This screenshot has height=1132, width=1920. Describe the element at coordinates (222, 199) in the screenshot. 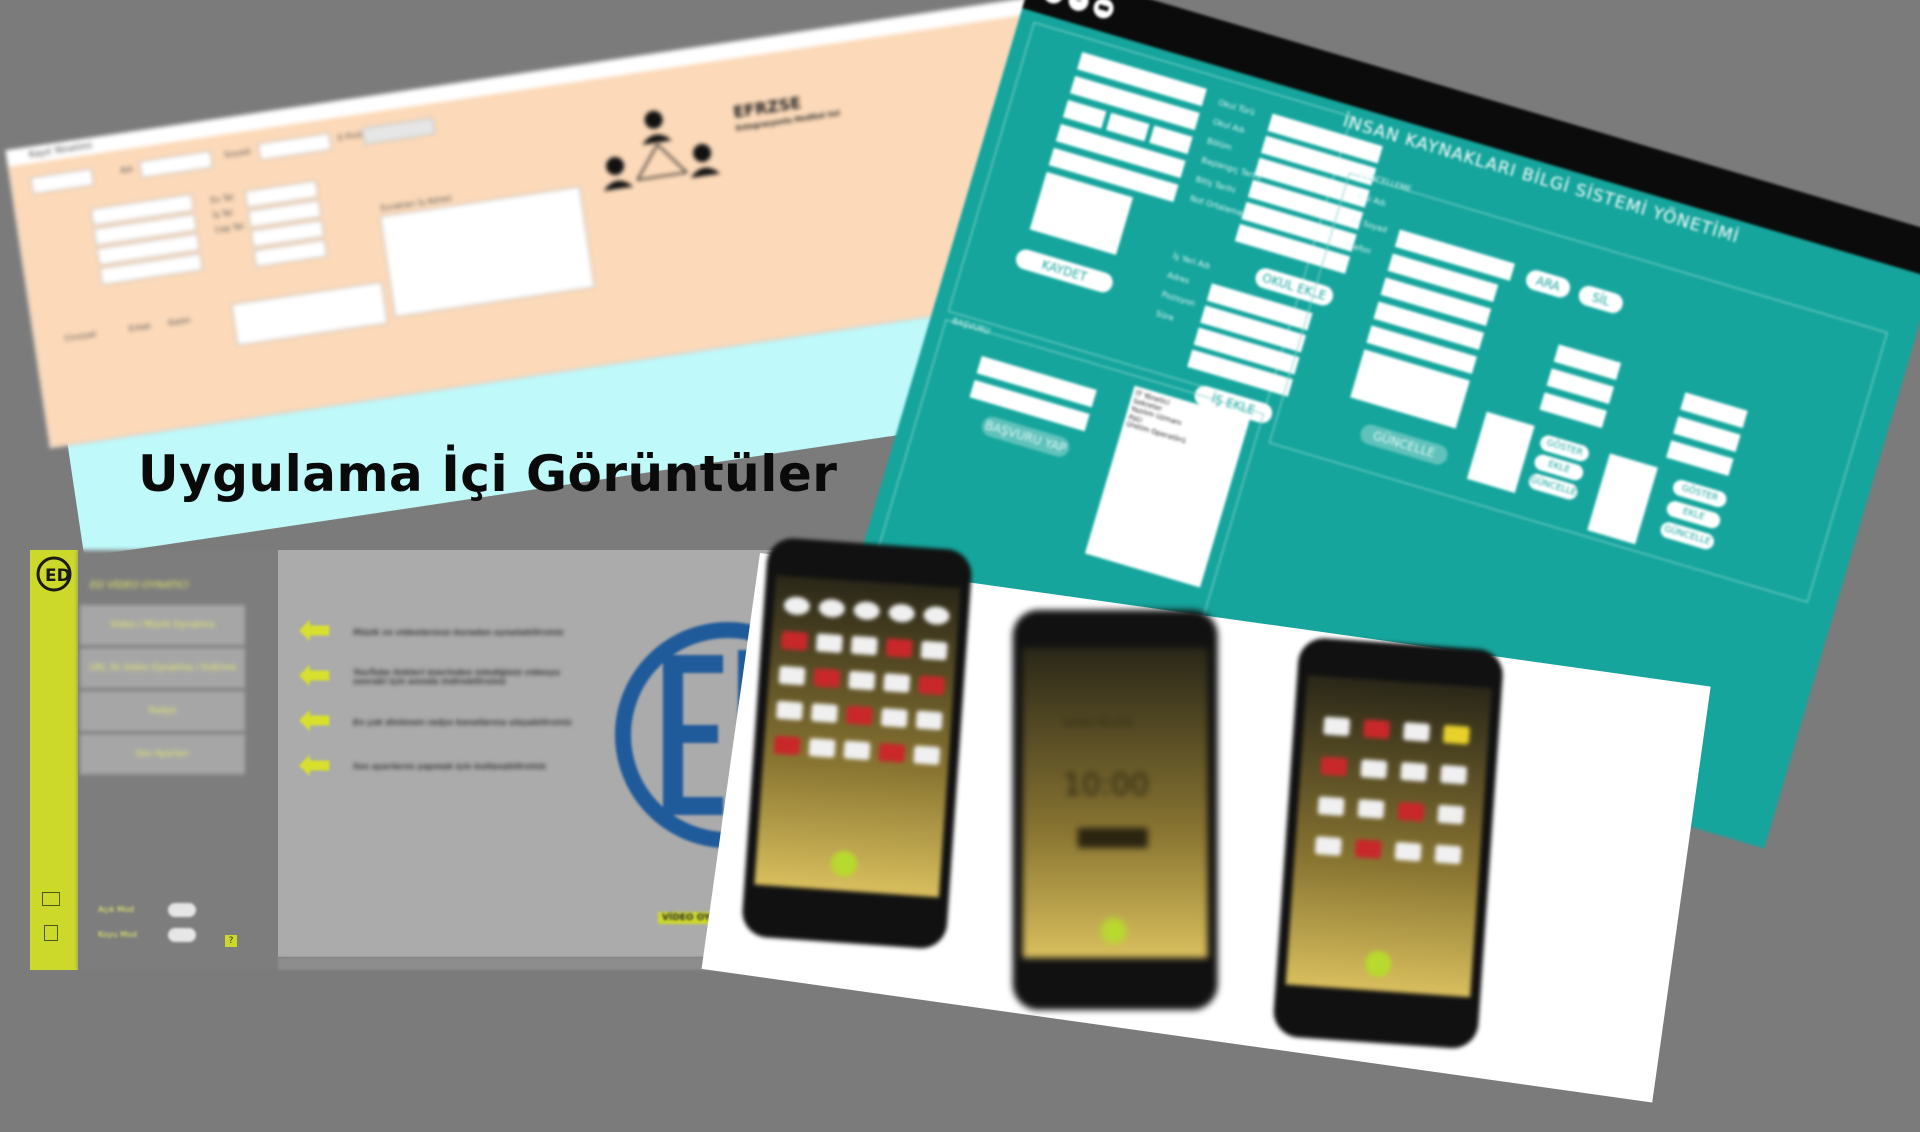

I see `label-home-phone: Ev Tel` at that location.